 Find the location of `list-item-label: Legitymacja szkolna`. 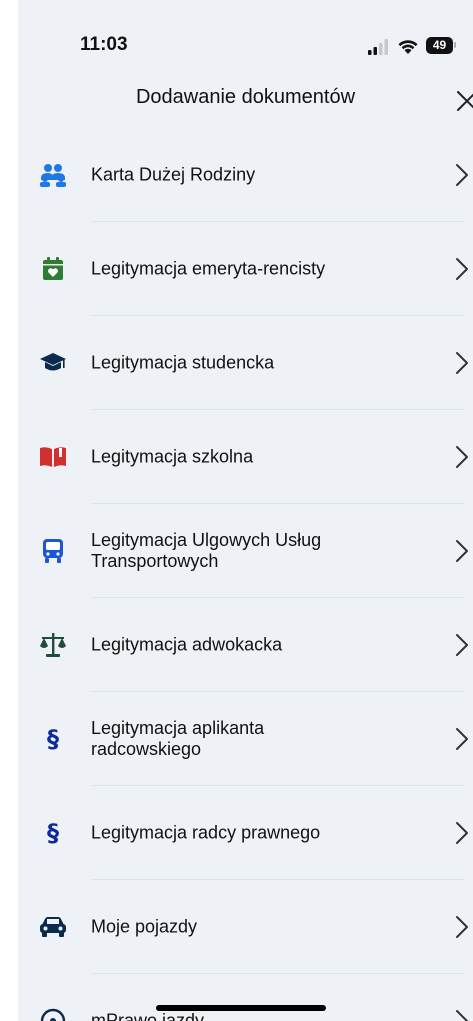

list-item-label: Legitymacja szkolna is located at coordinates (172, 456).